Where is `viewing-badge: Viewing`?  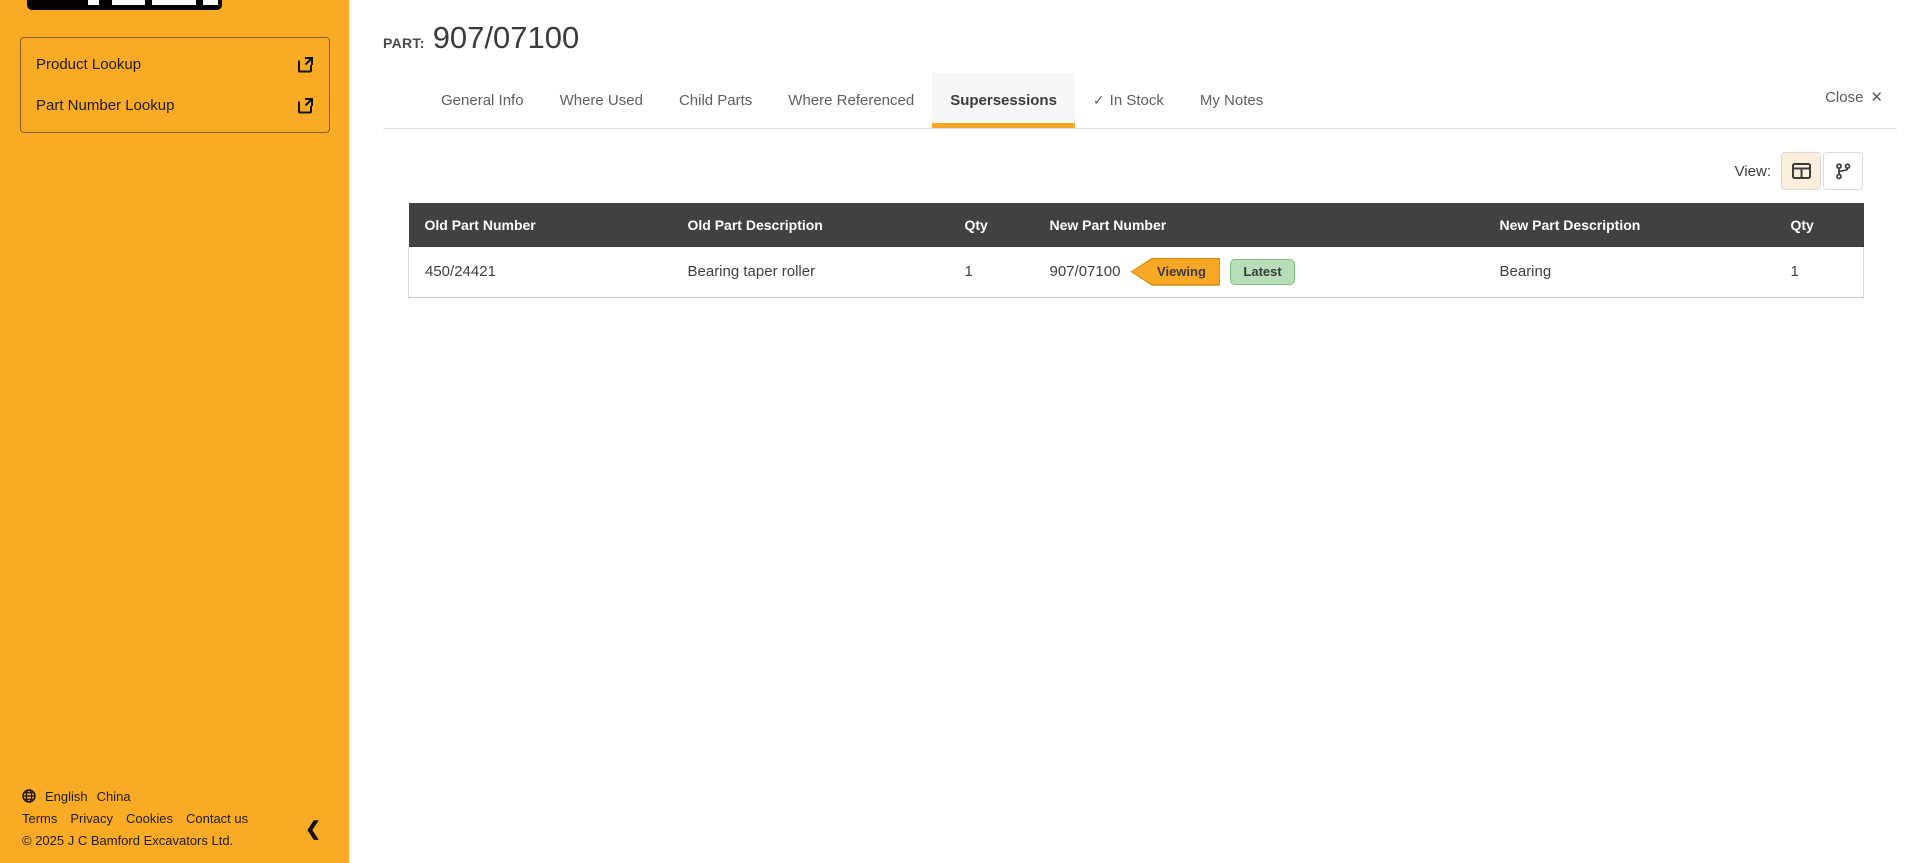
viewing-badge: Viewing is located at coordinates (1175, 271).